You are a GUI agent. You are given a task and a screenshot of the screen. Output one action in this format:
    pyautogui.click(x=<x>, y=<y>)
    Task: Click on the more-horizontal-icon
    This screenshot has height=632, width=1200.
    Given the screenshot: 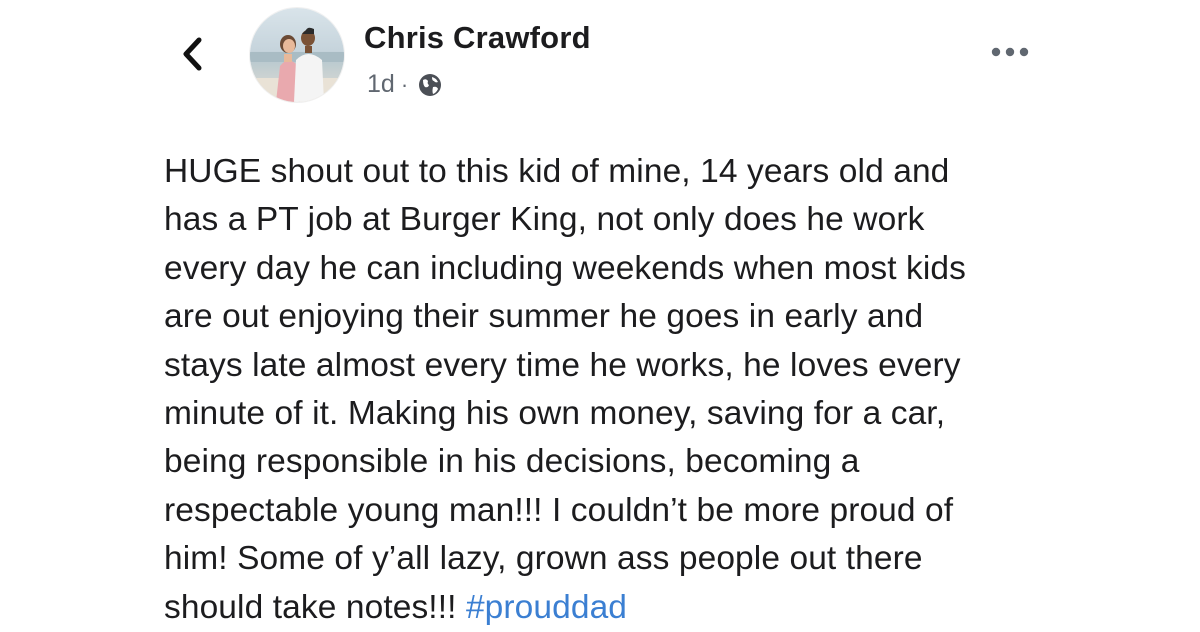 What is the action you would take?
    pyautogui.click(x=1010, y=54)
    